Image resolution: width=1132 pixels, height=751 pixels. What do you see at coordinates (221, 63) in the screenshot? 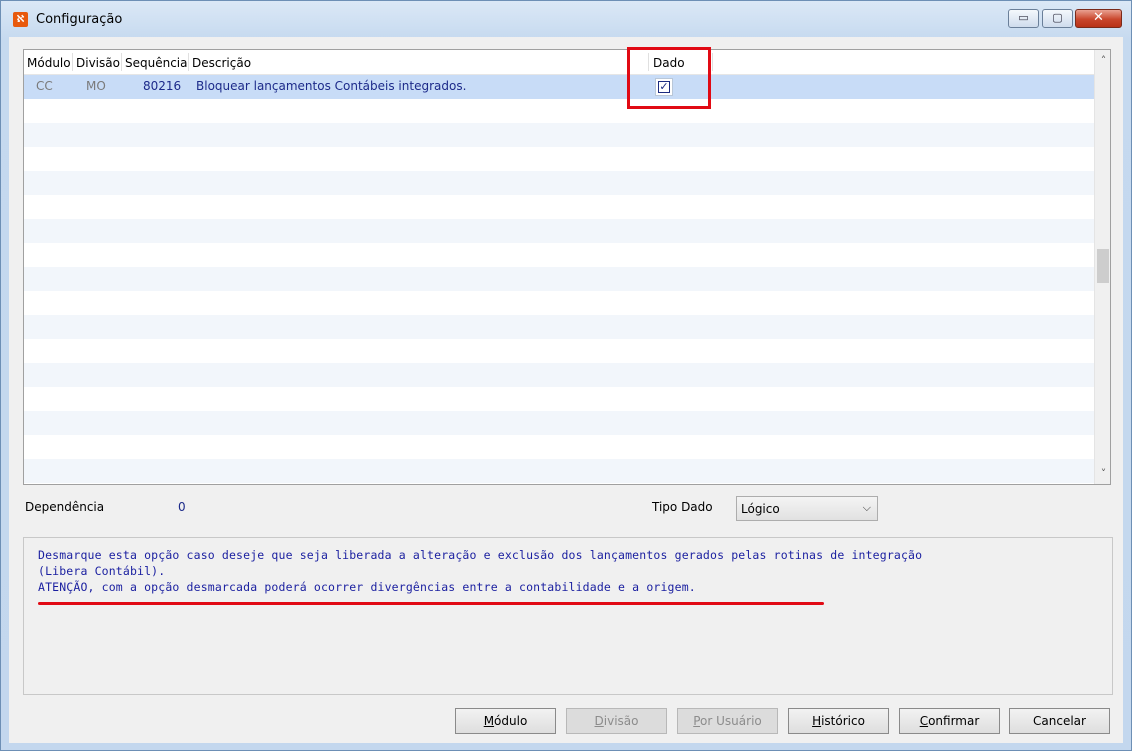
I see `column-header-descricao: Descrição` at bounding box center [221, 63].